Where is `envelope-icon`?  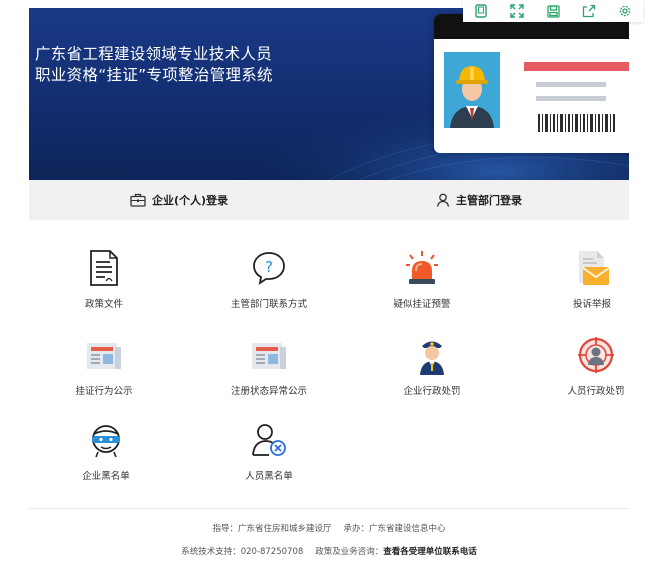
envelope-icon is located at coordinates (594, 268).